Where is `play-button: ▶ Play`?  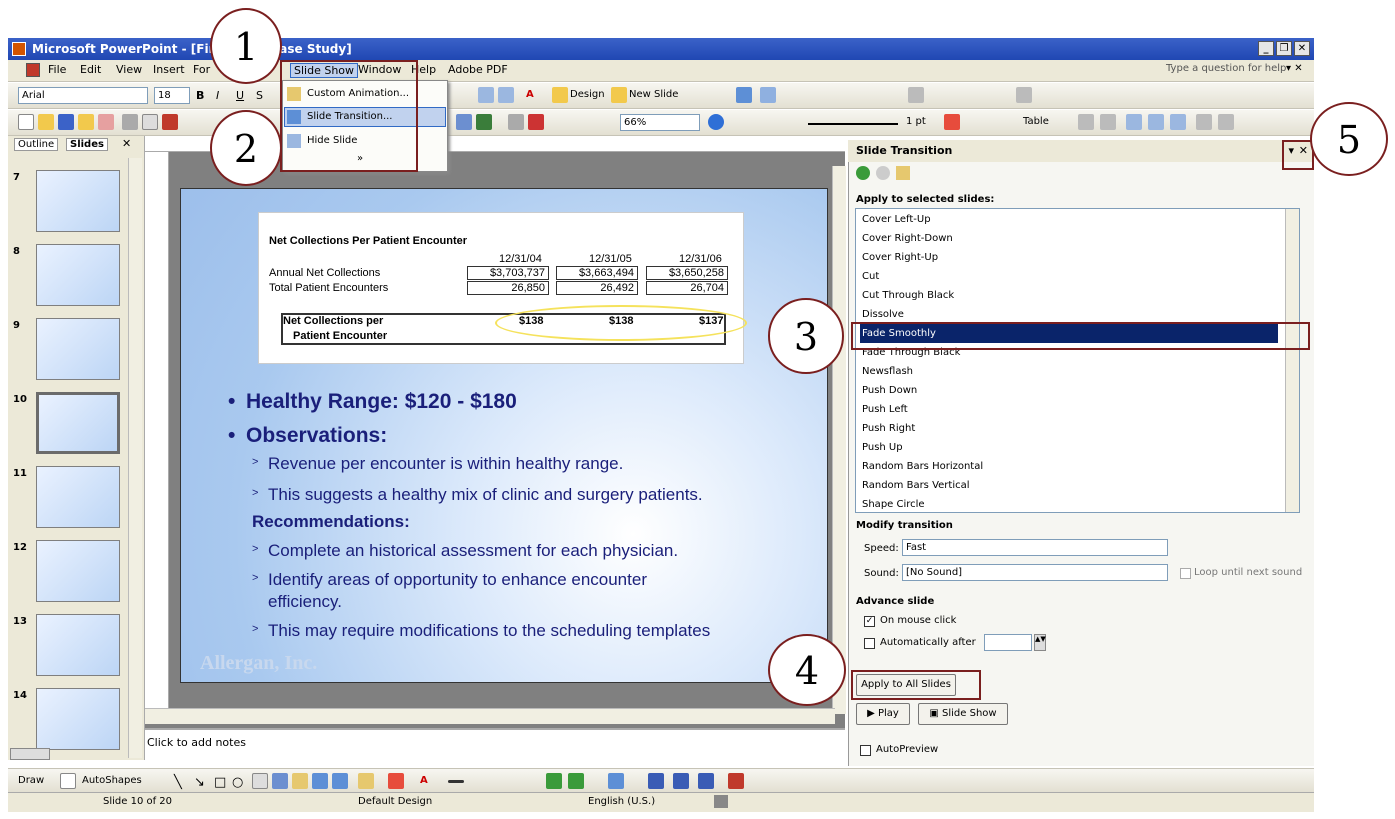 play-button: ▶ Play is located at coordinates (883, 714).